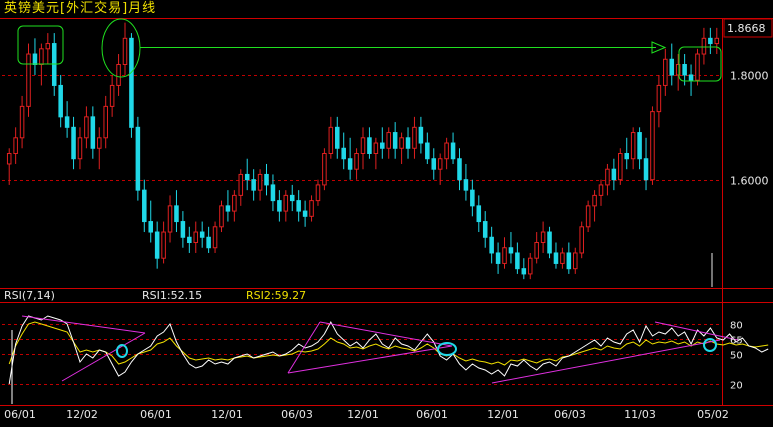  Describe the element at coordinates (276, 295) in the screenshot. I see `rsi2-value-label: RSI2:59.27` at that location.